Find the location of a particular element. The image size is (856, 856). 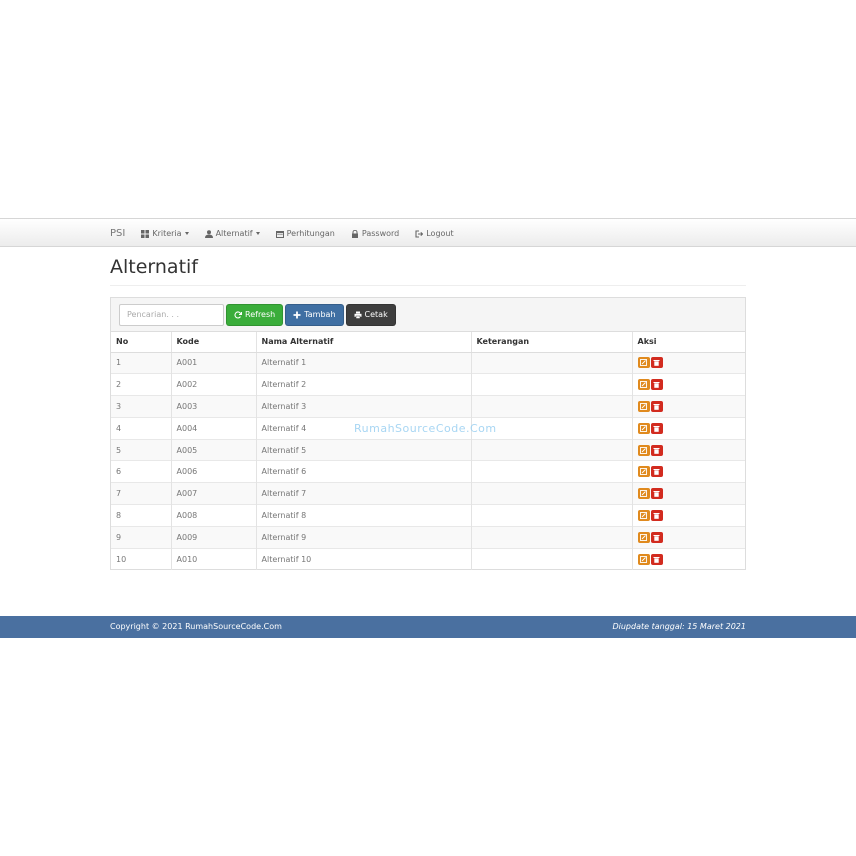

cell-kode: A007 is located at coordinates (214, 493).